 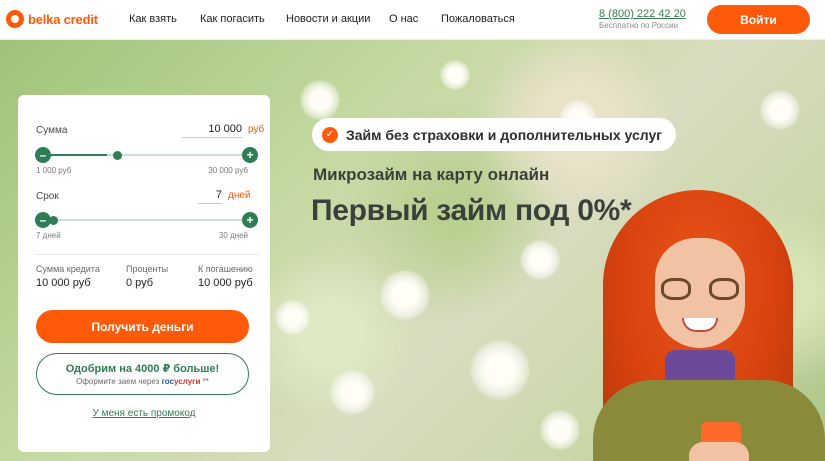 What do you see at coordinates (431, 174) in the screenshot?
I see `hero-subtitle: Микрозайм на карту онлайн` at bounding box center [431, 174].